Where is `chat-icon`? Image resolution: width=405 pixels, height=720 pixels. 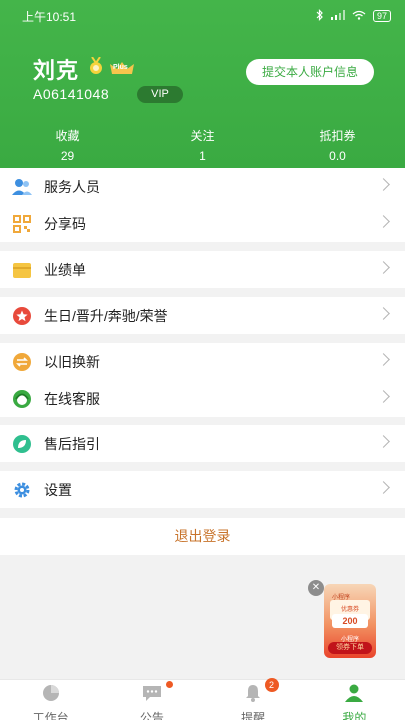
chat-icon is located at coordinates (152, 695).